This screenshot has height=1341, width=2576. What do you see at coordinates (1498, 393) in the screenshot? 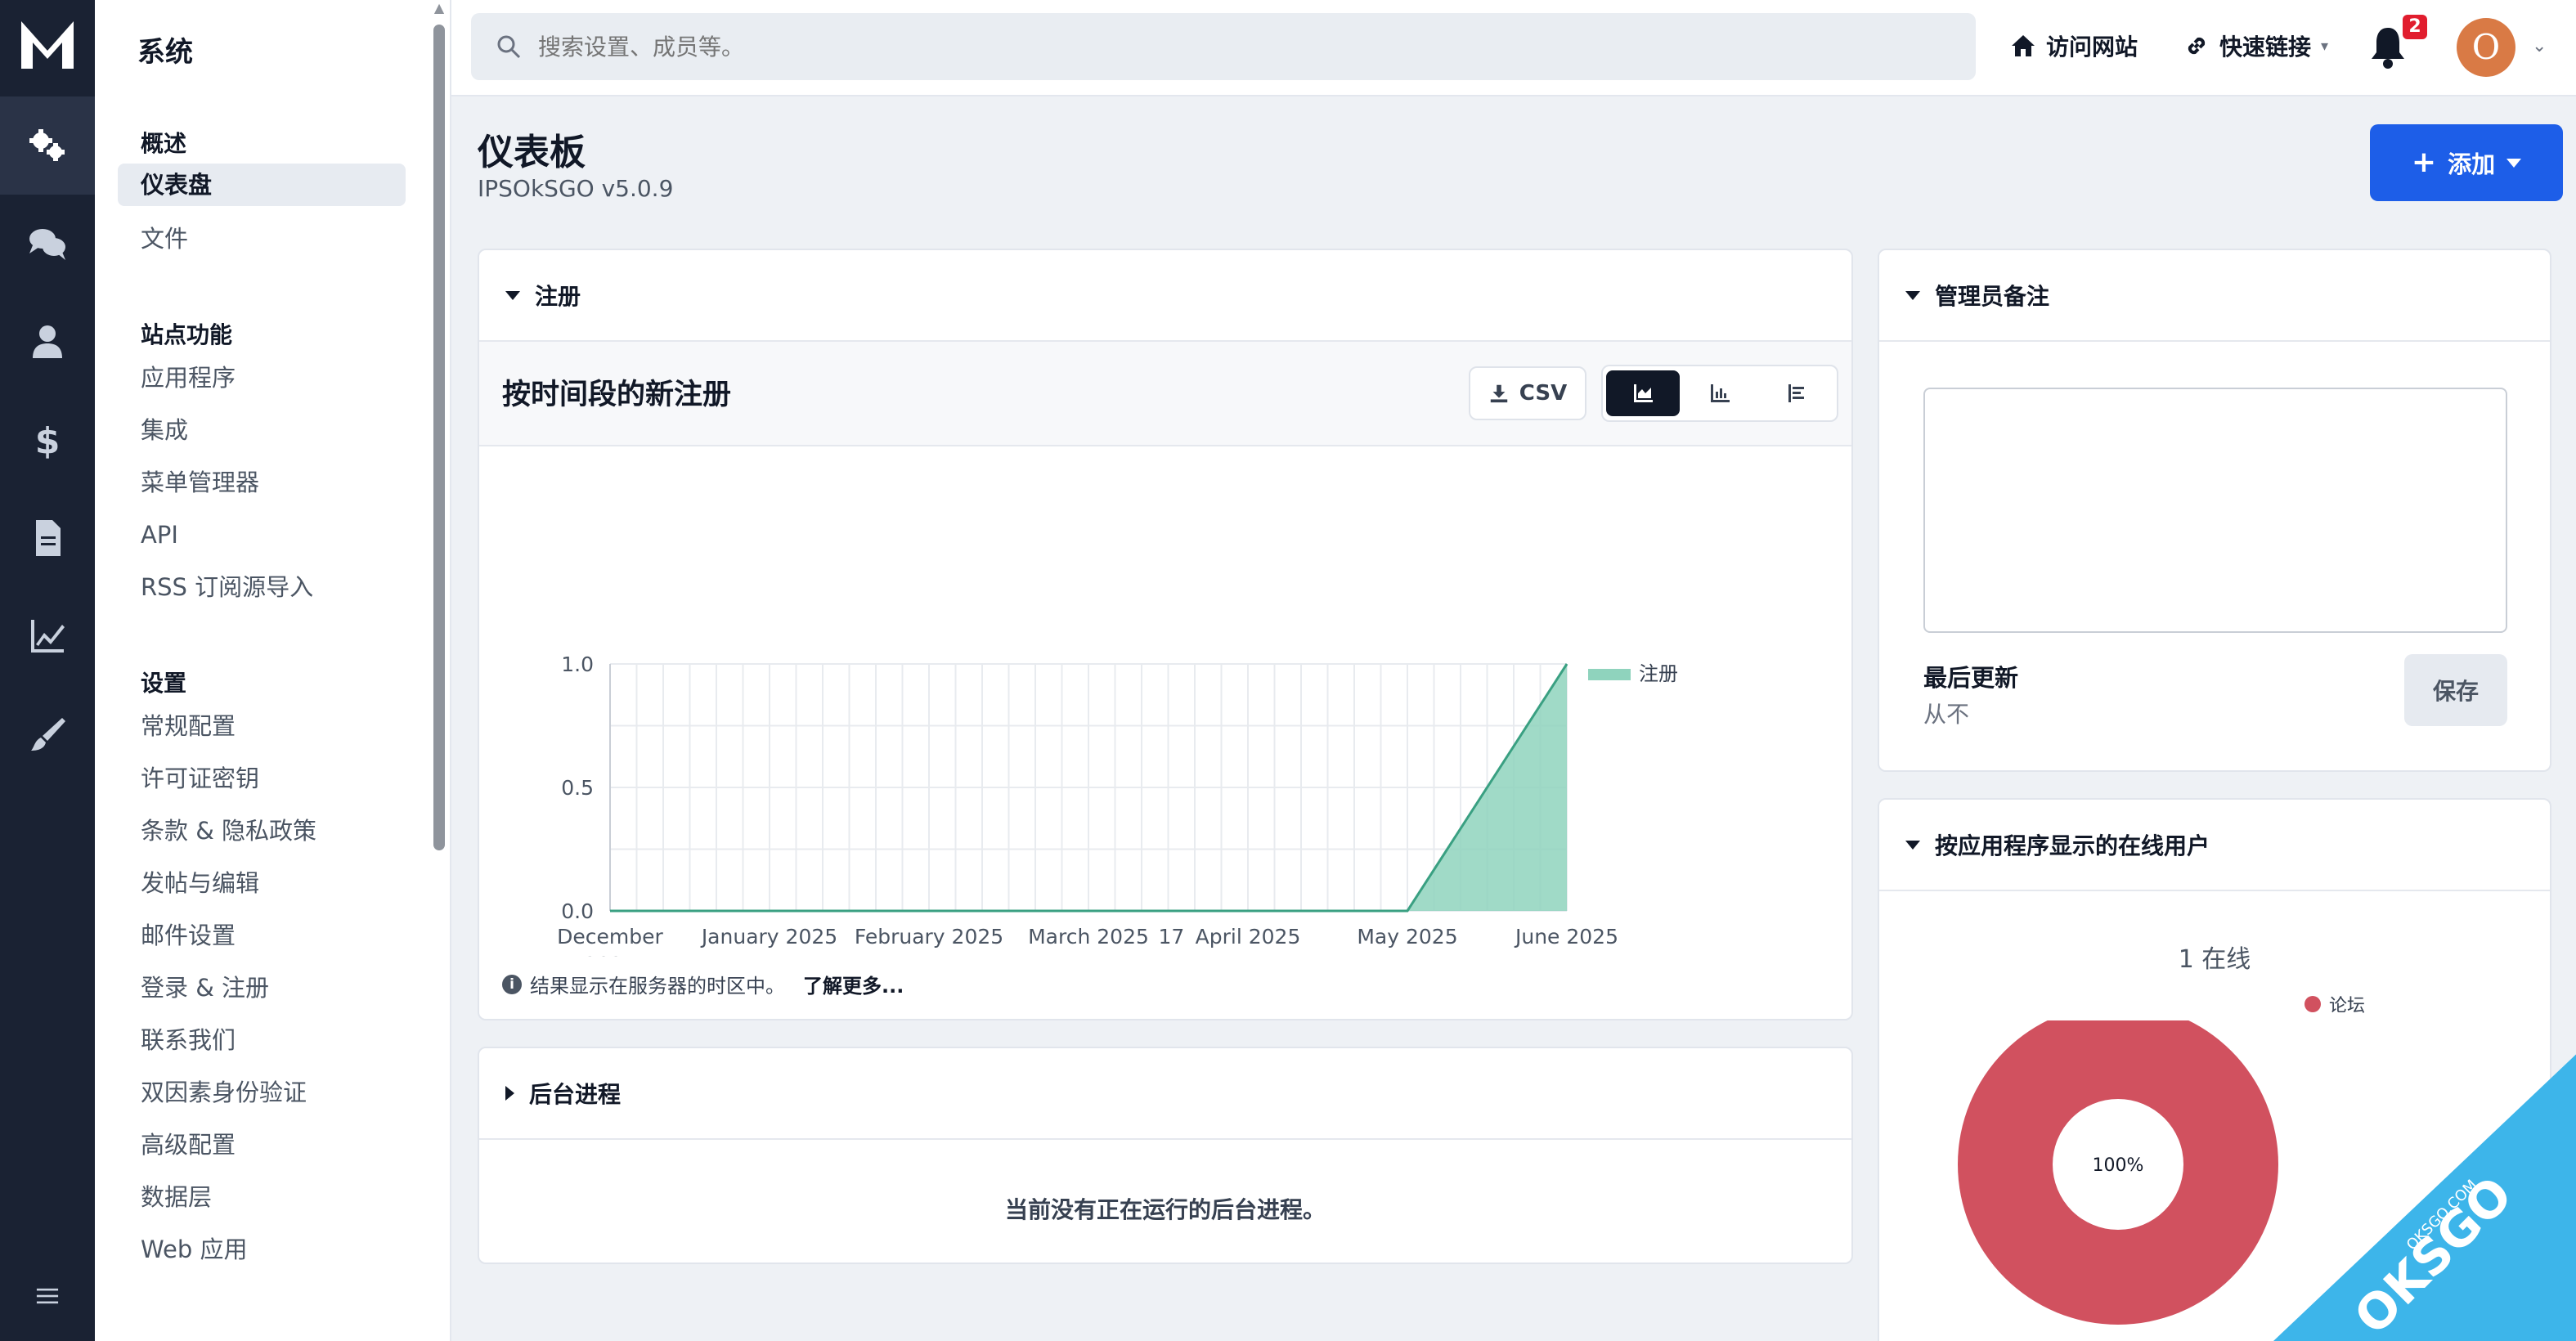
I see `download-icon` at bounding box center [1498, 393].